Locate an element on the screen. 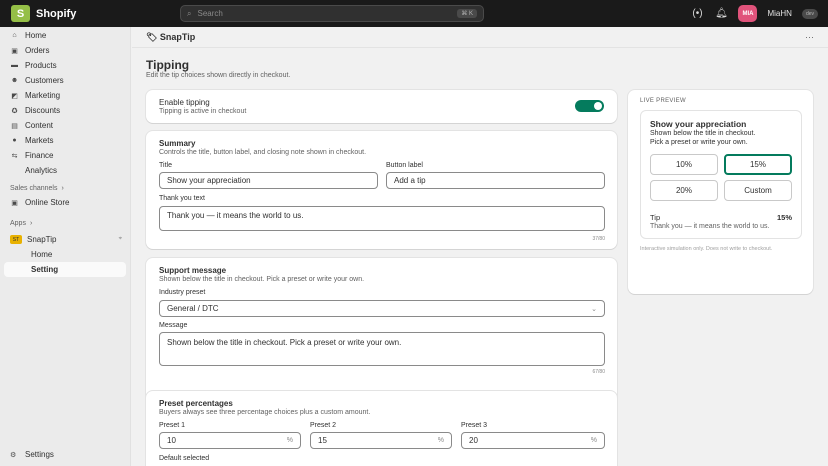  sidebar-item-label: Products is located at coordinates (41, 65).